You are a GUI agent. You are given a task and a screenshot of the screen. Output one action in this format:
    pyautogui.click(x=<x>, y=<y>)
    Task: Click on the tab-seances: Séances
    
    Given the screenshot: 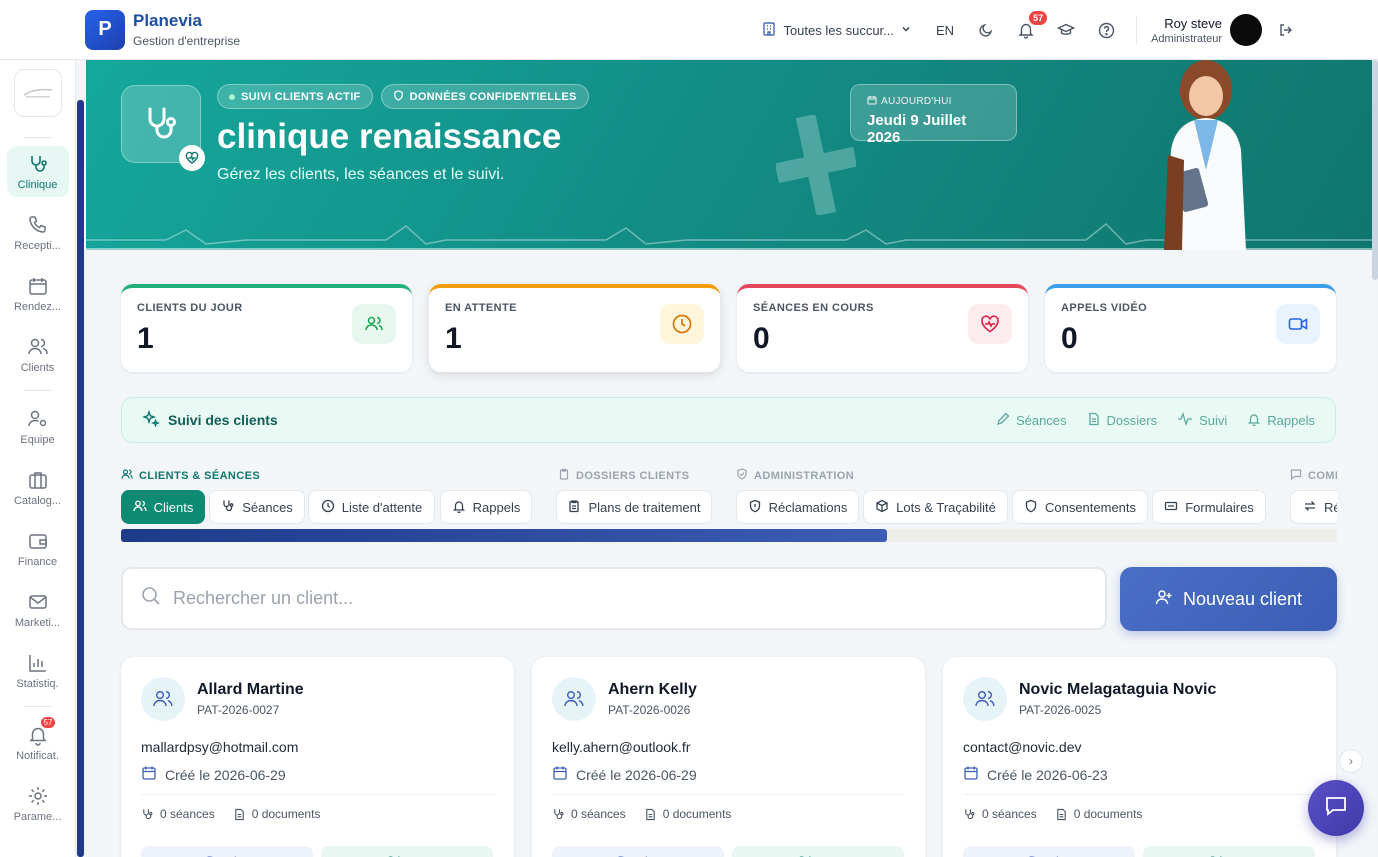 What is the action you would take?
    pyautogui.click(x=257, y=507)
    